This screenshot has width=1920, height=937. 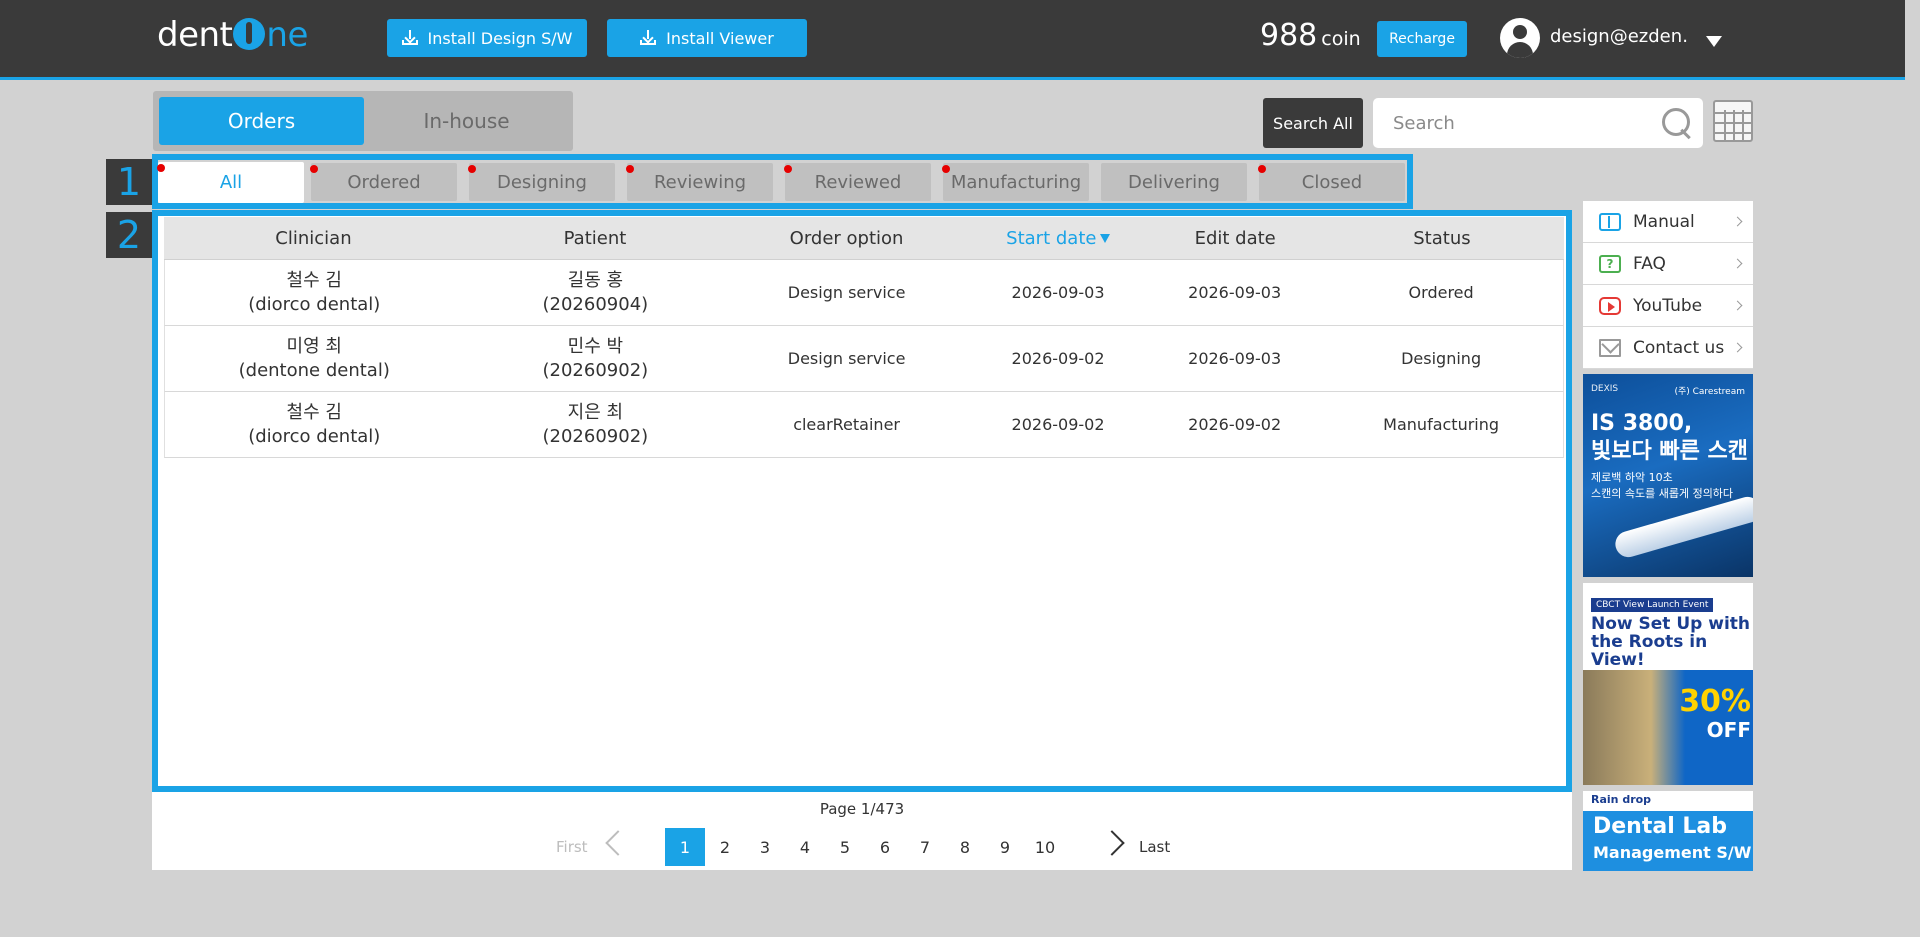 I want to click on coin-unit: coin, so click(x=1341, y=39).